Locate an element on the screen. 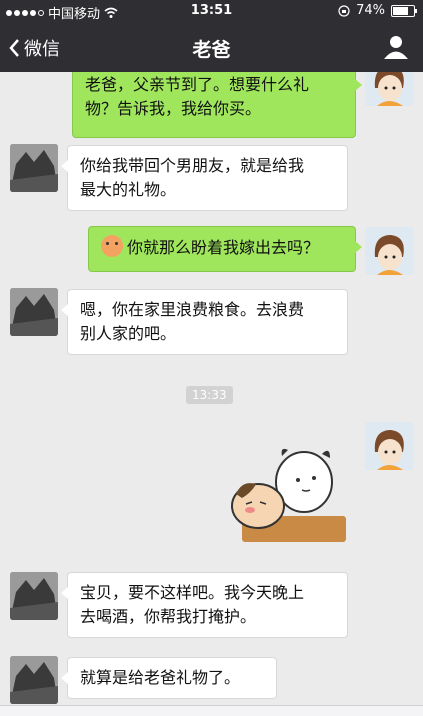 This screenshot has height=716, width=423. message-text-line: 别人家的吧。 is located at coordinates (128, 333).